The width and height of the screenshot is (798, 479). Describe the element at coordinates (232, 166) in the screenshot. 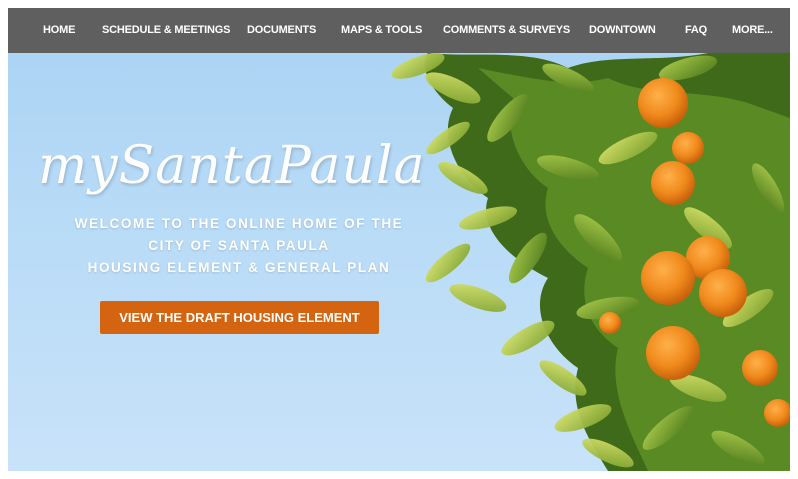

I see `site-title: mySantaPaula` at that location.